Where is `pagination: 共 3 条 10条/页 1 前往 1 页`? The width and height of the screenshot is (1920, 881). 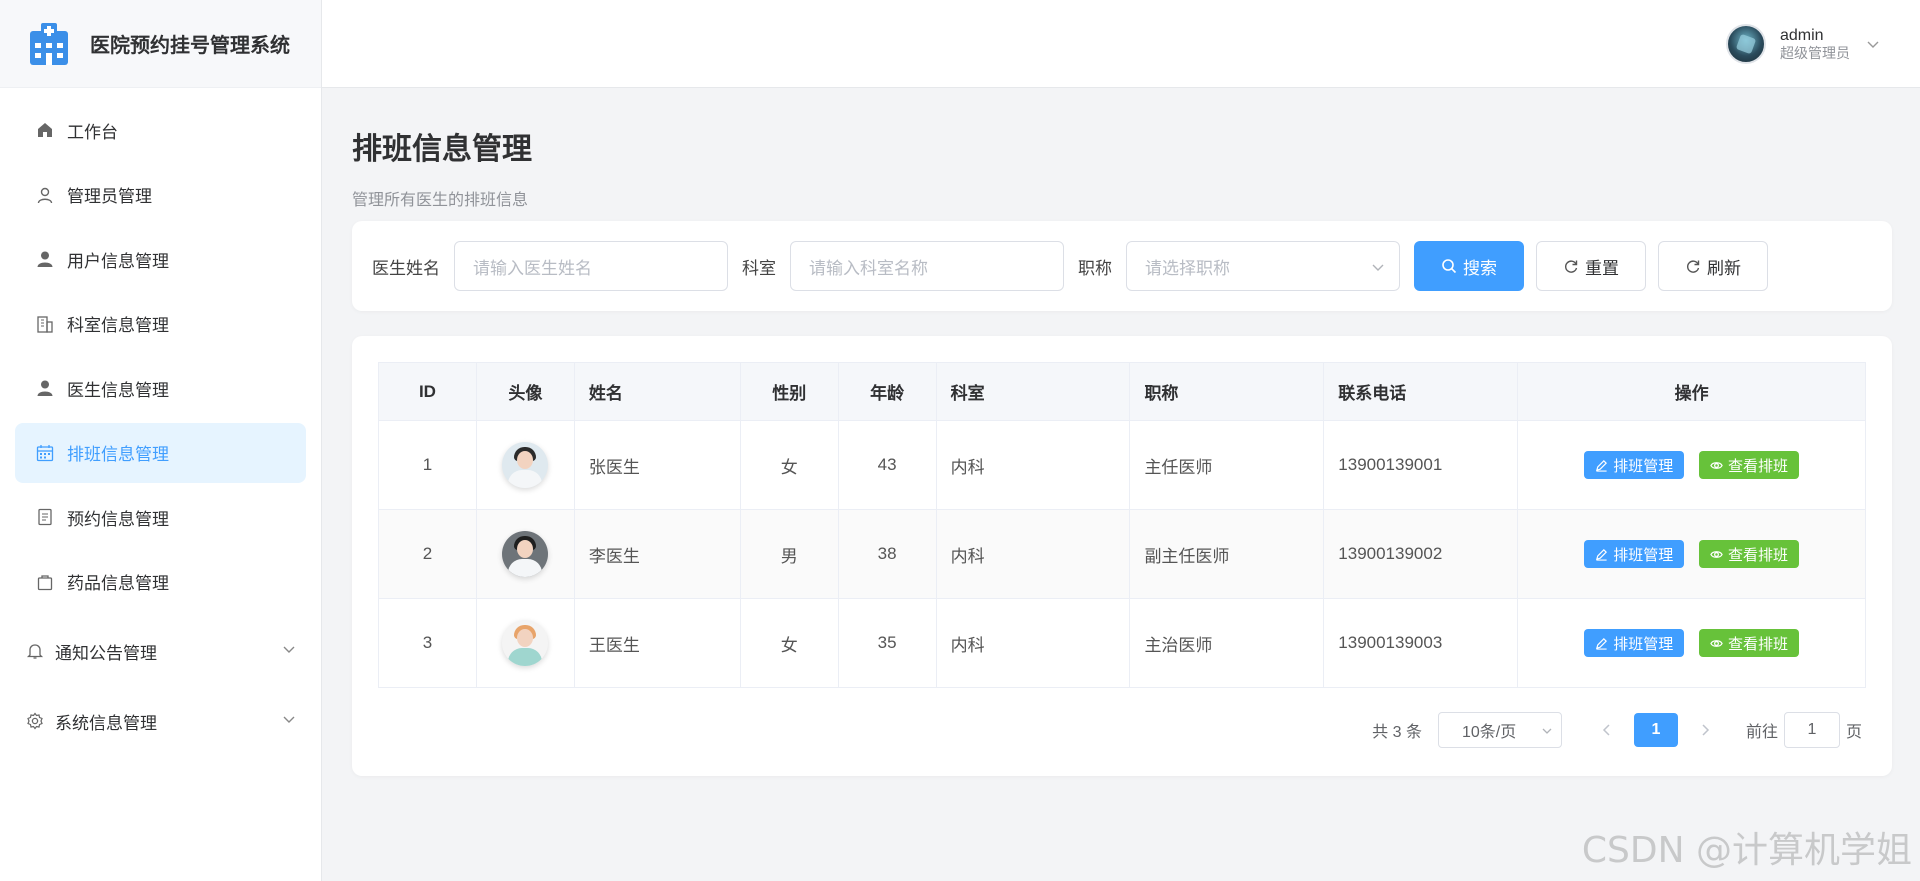
pagination: 共 3 条 10条/页 1 前往 1 页 is located at coordinates (1617, 730).